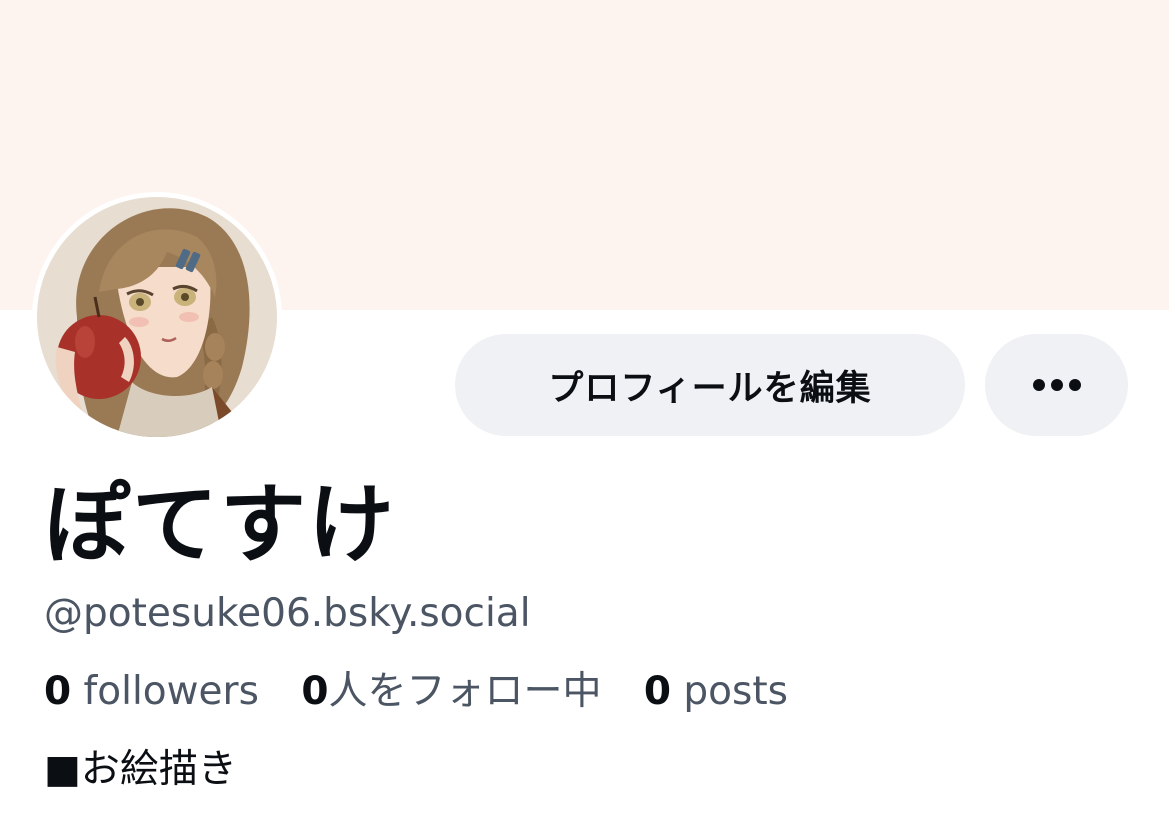 This screenshot has width=1169, height=816. Describe the element at coordinates (58, 691) in the screenshot. I see `followers-count: 0` at that location.